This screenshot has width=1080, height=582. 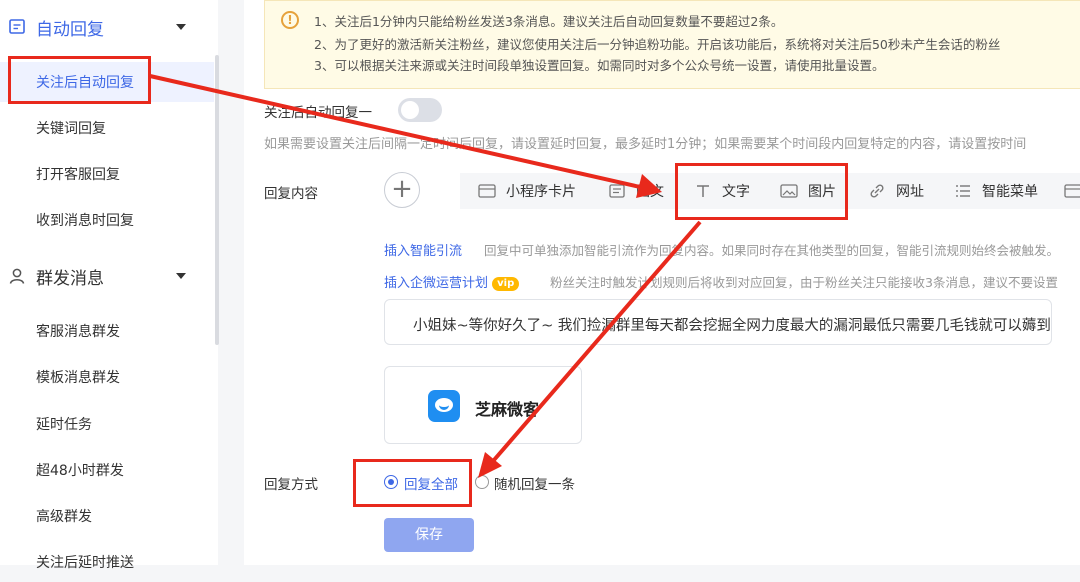 What do you see at coordinates (1010, 192) in the screenshot?
I see `tool-label: 智能菜单` at bounding box center [1010, 192].